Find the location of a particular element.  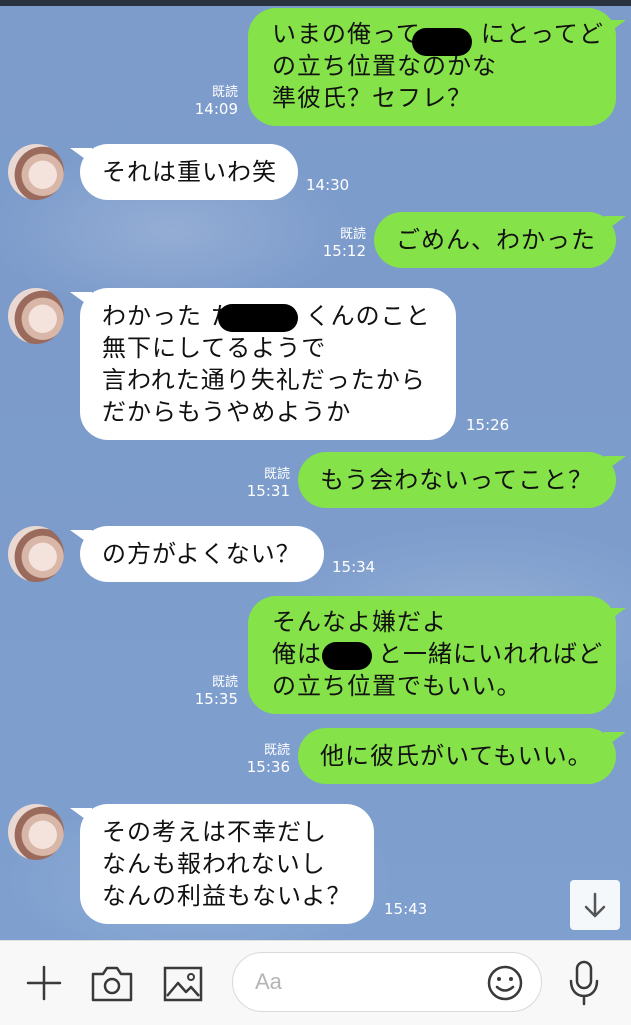

arrow-down-icon is located at coordinates (595, 905).